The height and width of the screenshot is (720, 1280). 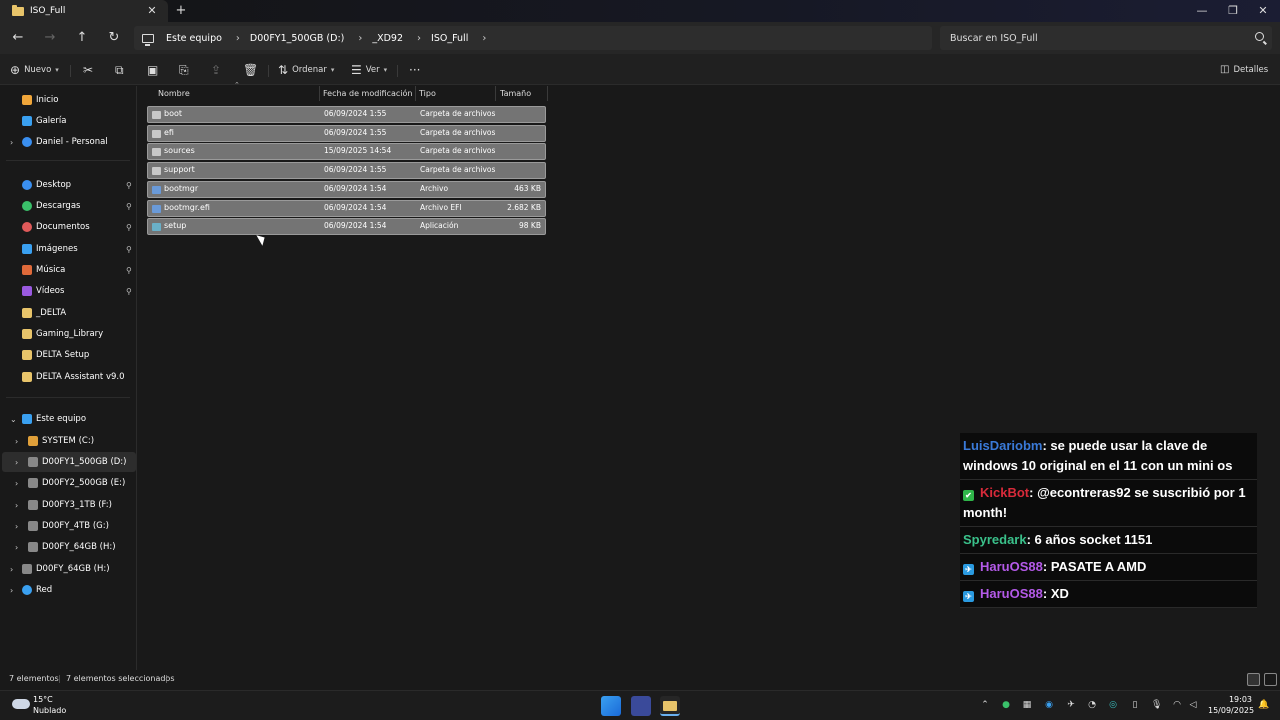 I want to click on sidebar-item-delta: _DELTA, so click(x=69, y=313).